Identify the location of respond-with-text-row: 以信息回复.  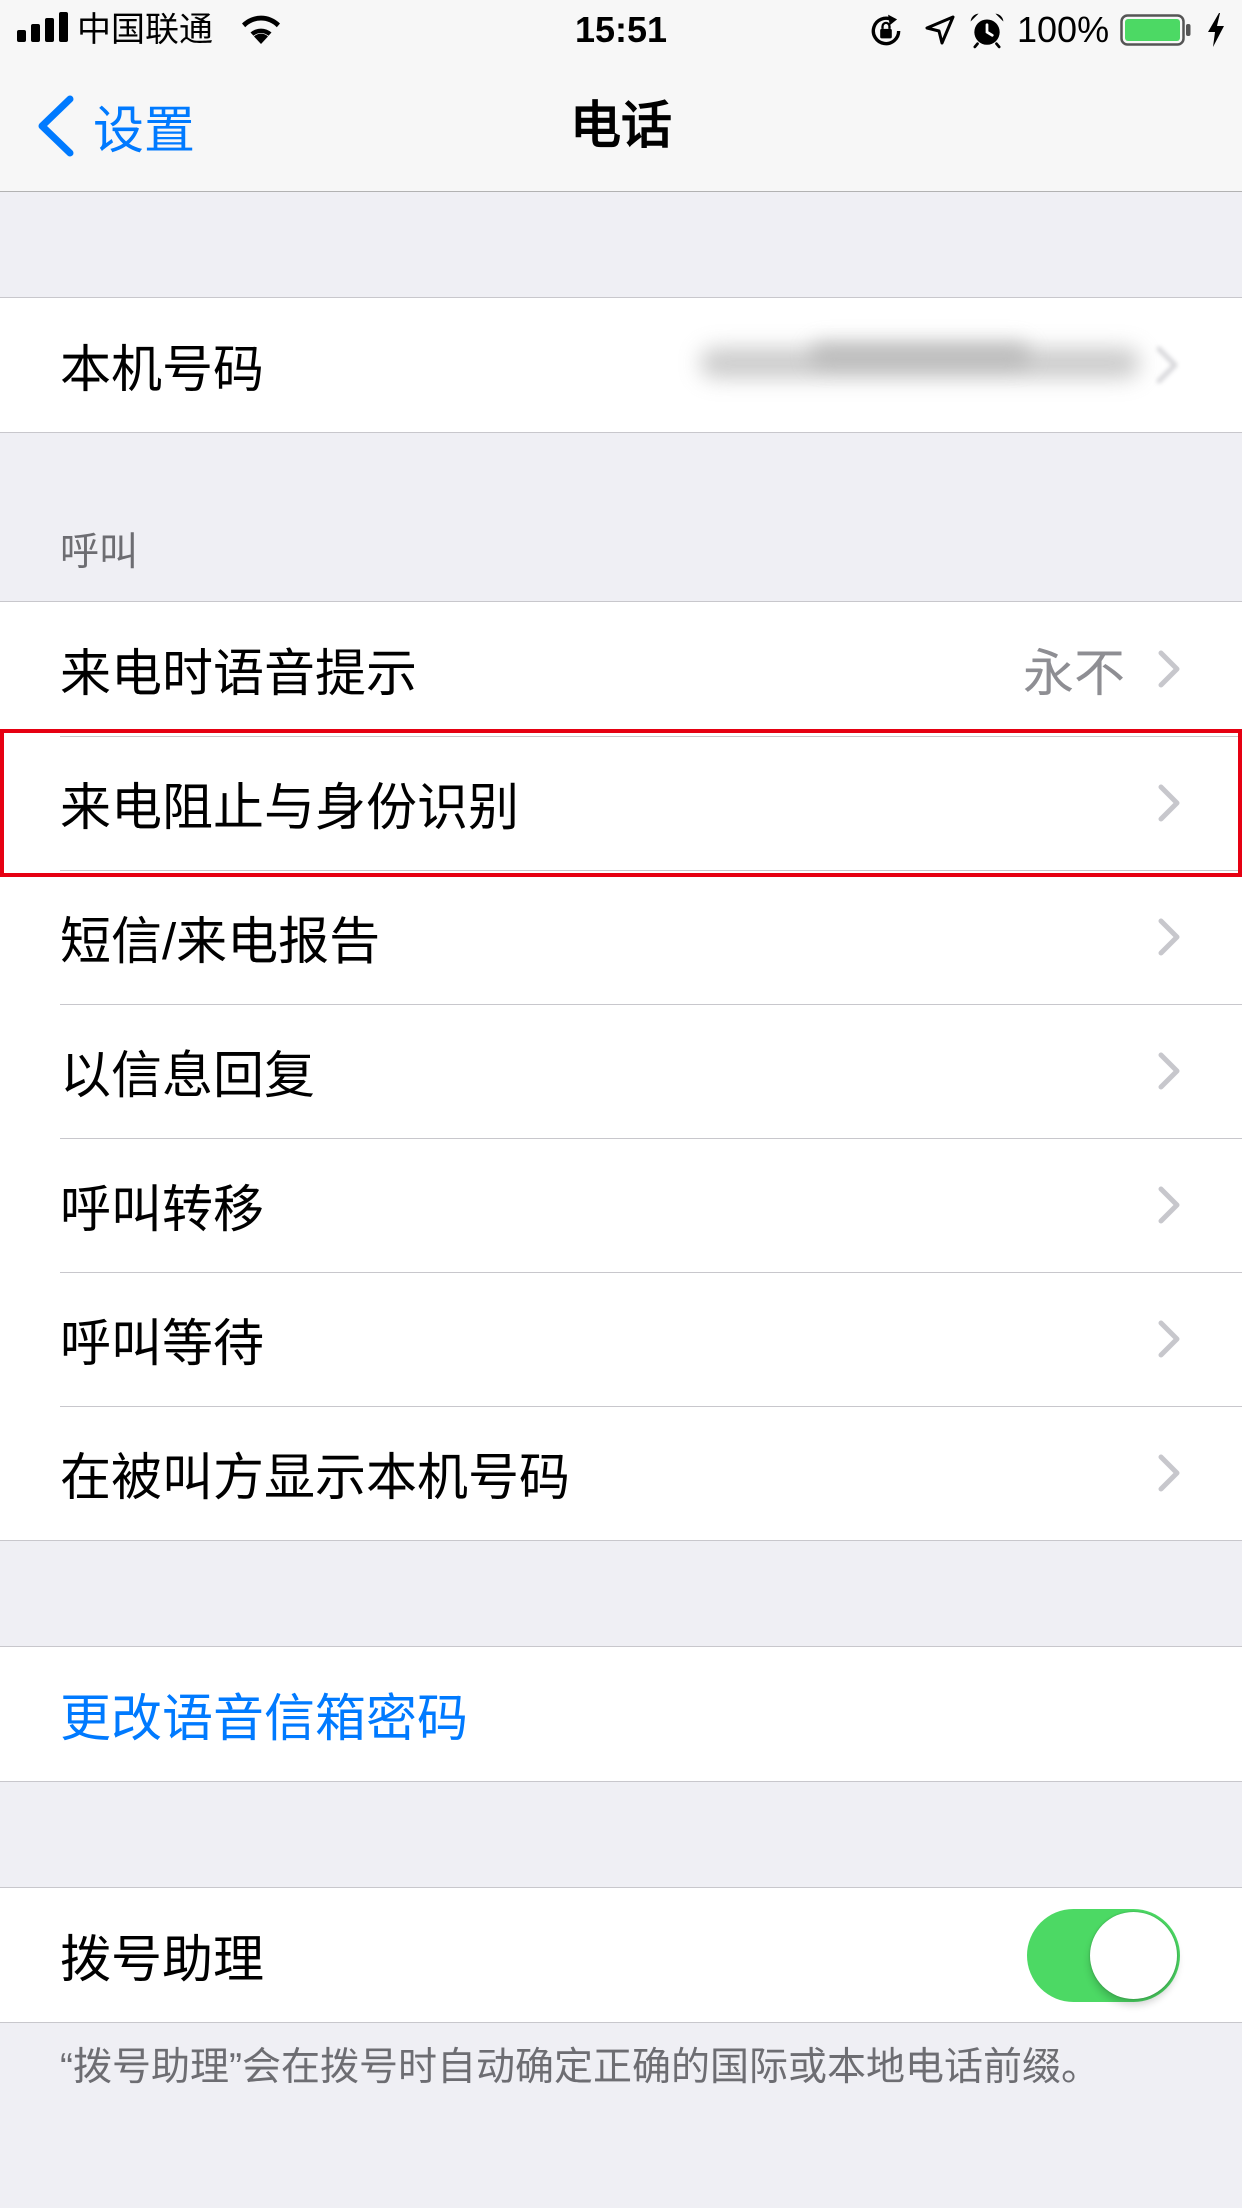
(621, 1071).